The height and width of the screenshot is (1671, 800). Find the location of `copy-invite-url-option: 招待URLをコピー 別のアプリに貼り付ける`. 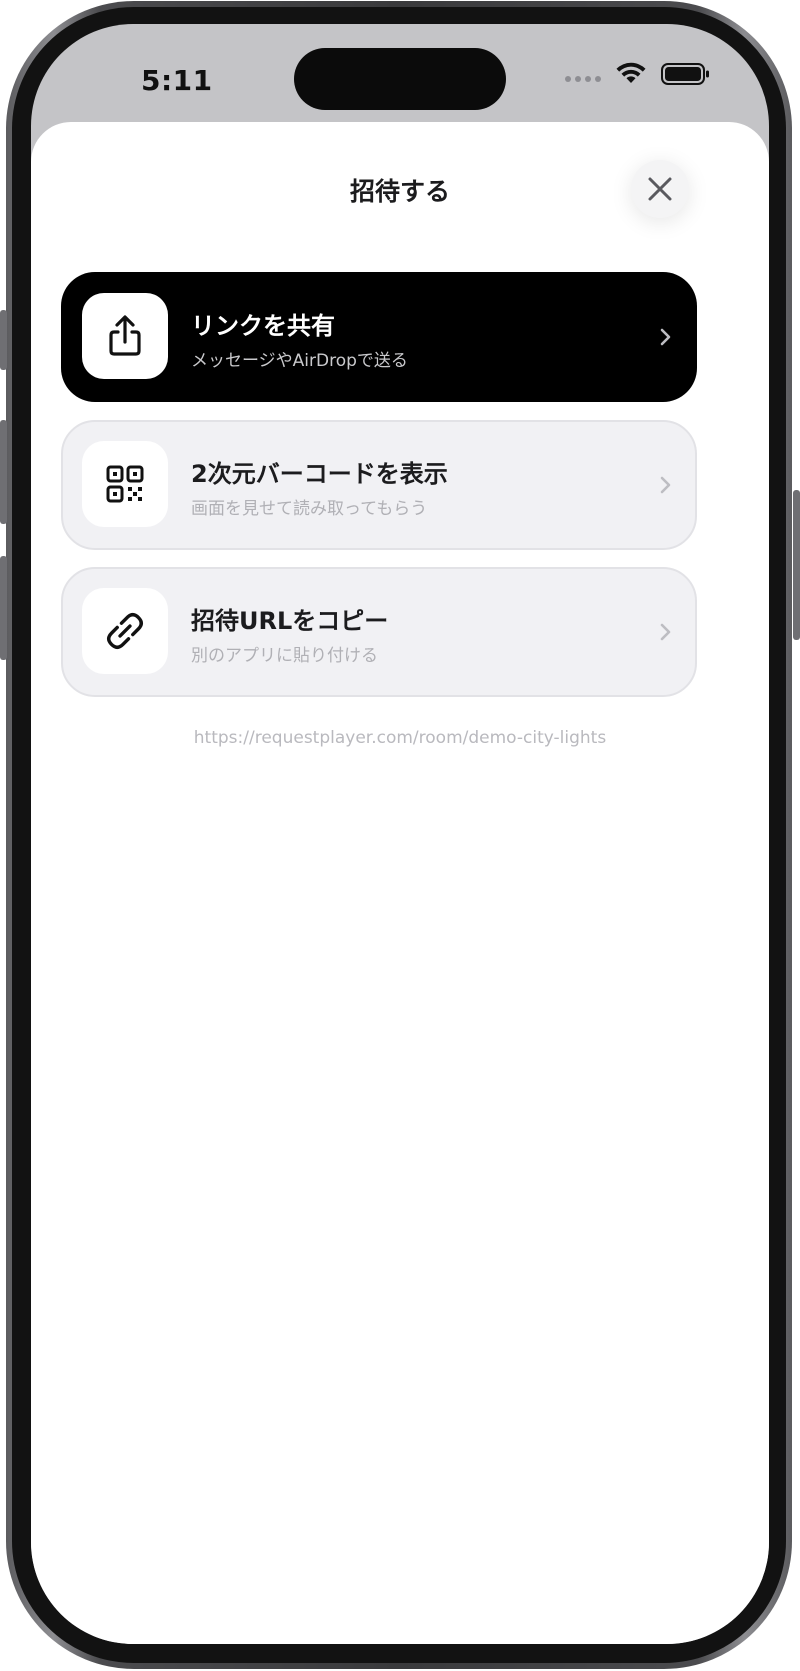

copy-invite-url-option: 招待URLをコピー 別のアプリに貼り付ける is located at coordinates (379, 632).